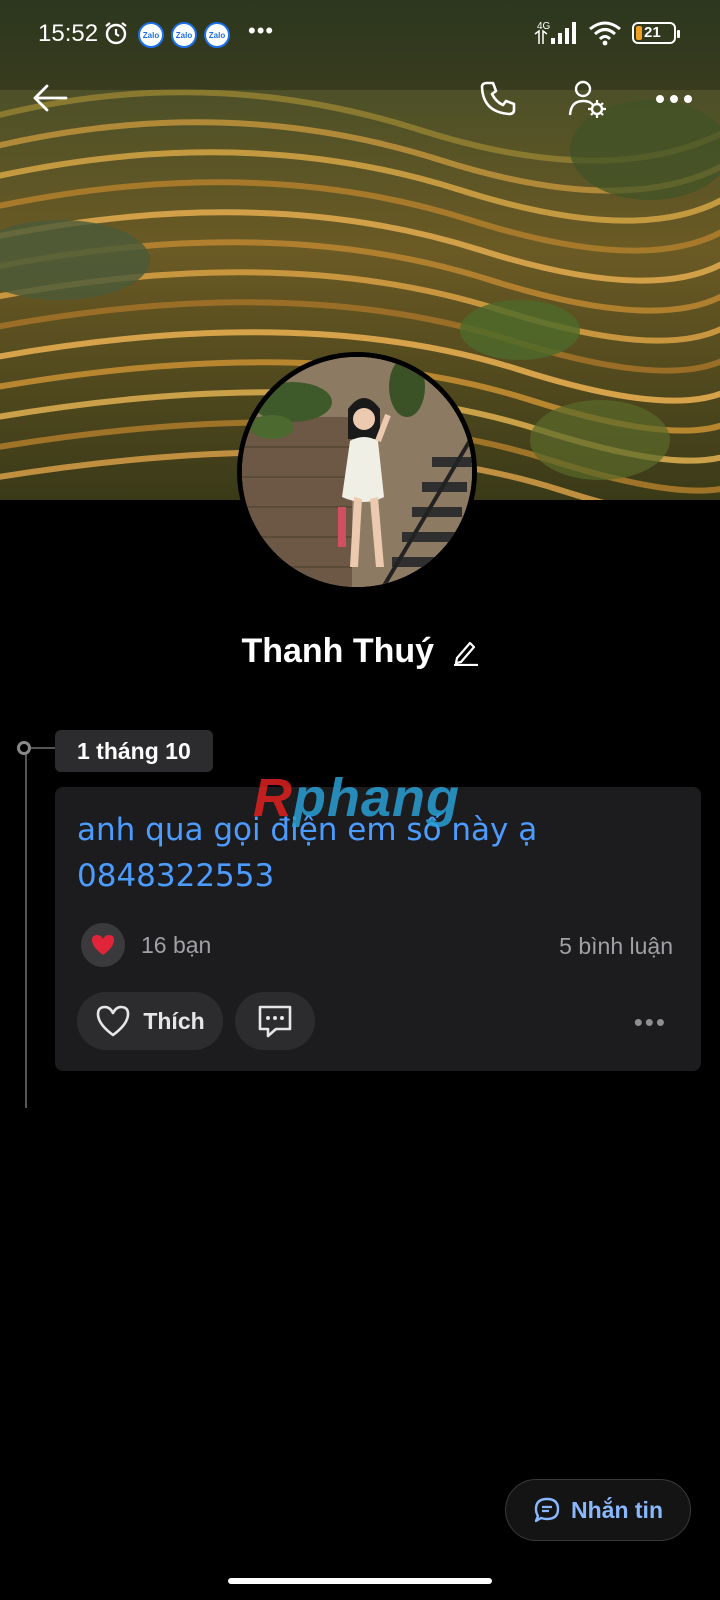 This screenshot has height=1600, width=720. I want to click on battery-level: 21, so click(652, 32).